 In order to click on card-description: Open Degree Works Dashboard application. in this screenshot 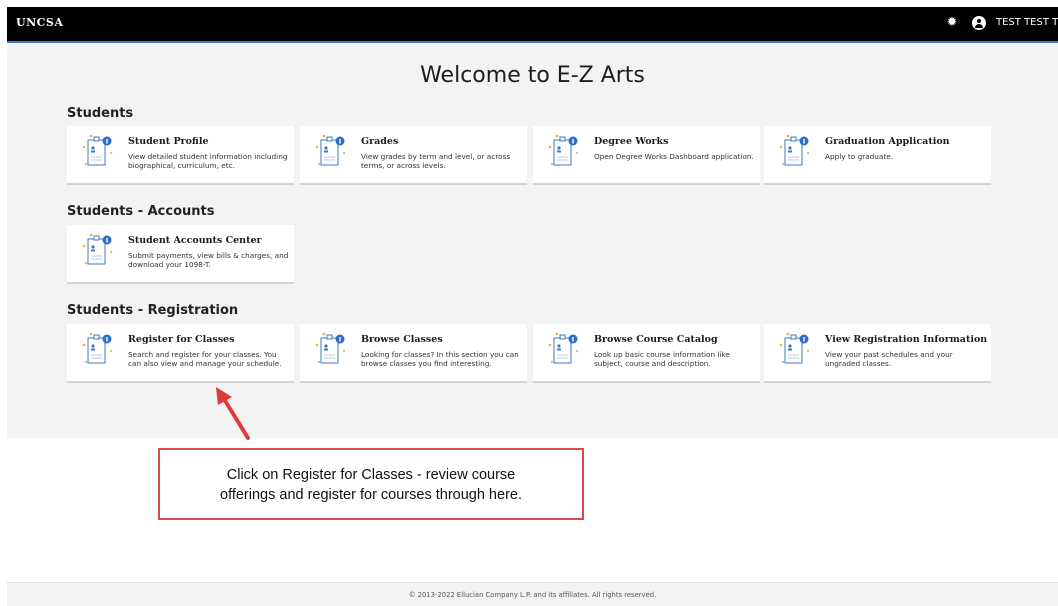, I will do `click(674, 156)`.